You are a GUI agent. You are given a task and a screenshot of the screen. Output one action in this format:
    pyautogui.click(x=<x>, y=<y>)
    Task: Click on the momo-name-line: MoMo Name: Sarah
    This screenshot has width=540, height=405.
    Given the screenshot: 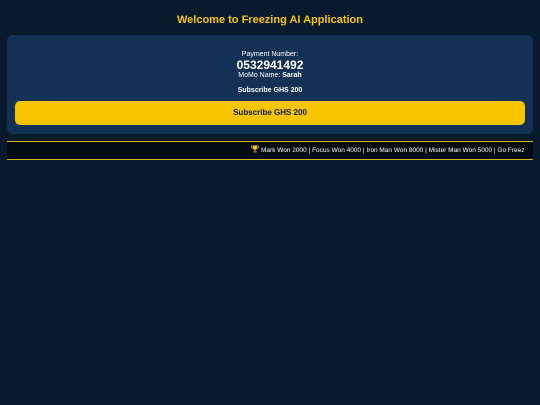 What is the action you would take?
    pyautogui.click(x=270, y=75)
    